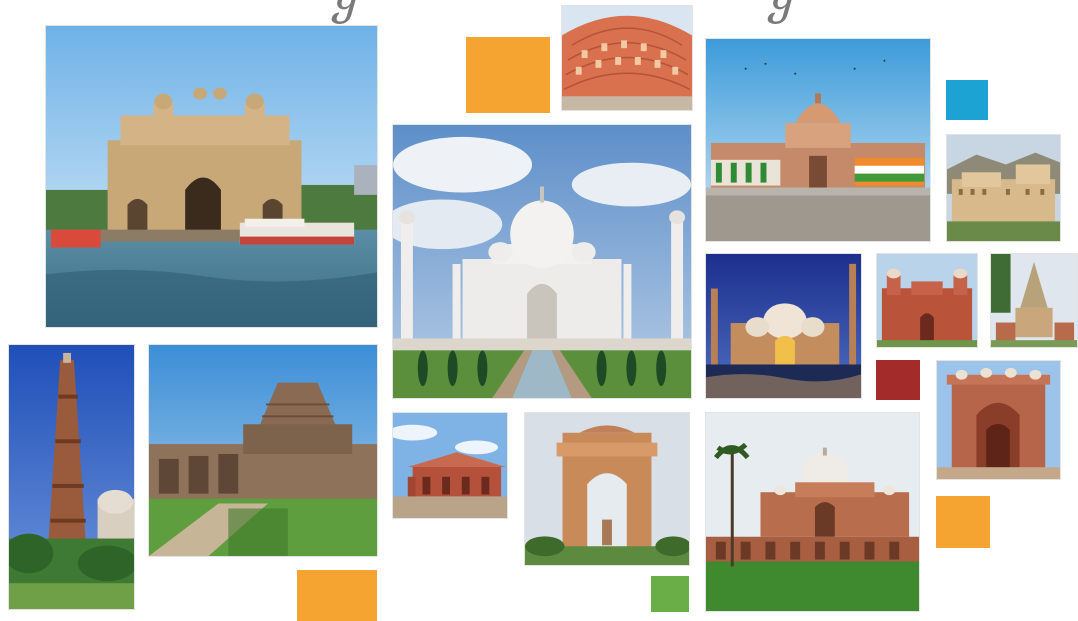  Describe the element at coordinates (967, 100) in the screenshot. I see `blue-square` at that location.